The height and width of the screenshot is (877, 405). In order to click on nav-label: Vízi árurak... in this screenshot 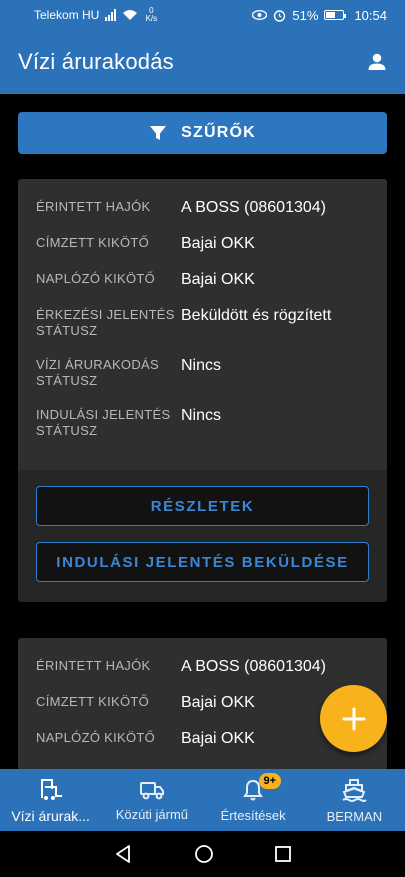, I will do `click(50, 816)`.